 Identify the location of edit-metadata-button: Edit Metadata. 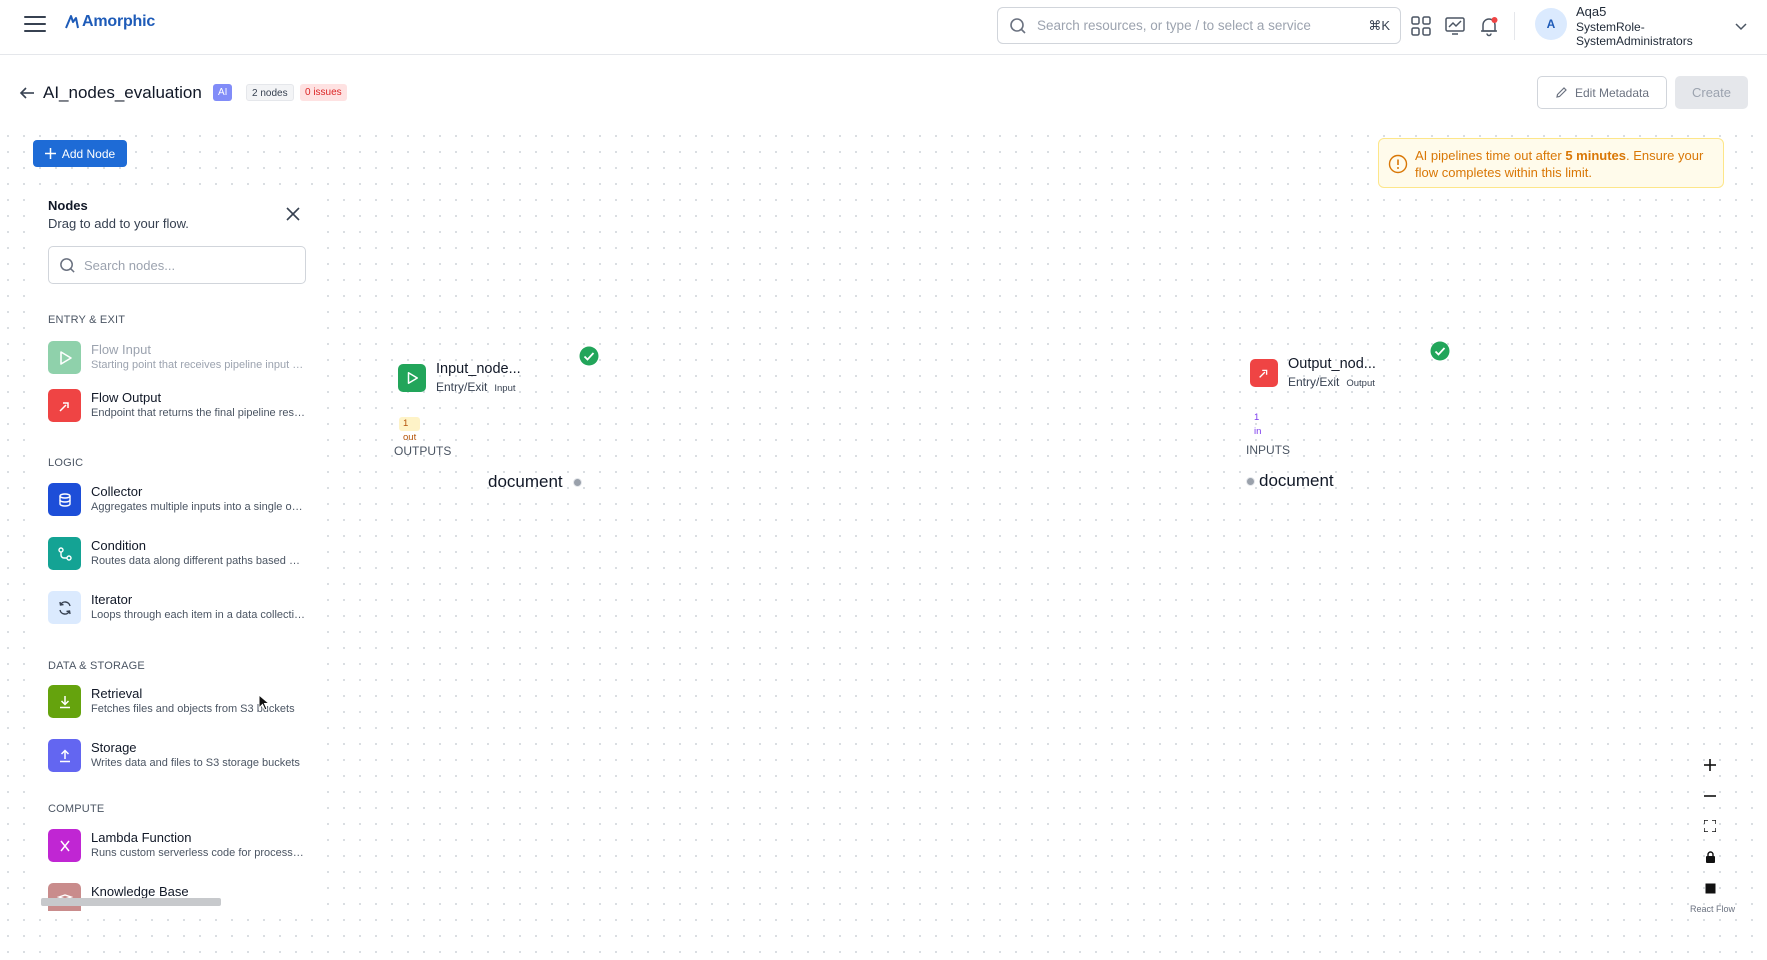
(1602, 92).